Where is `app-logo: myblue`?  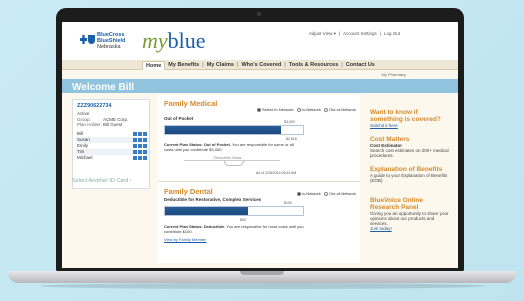
app-logo: myblue is located at coordinates (174, 41).